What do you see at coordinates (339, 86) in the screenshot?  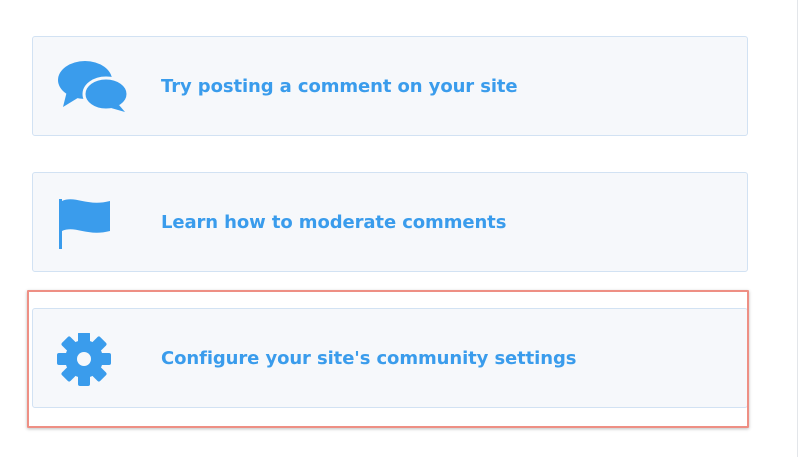 I see `try-posting-comment-label: Try posting a comment on your site` at bounding box center [339, 86].